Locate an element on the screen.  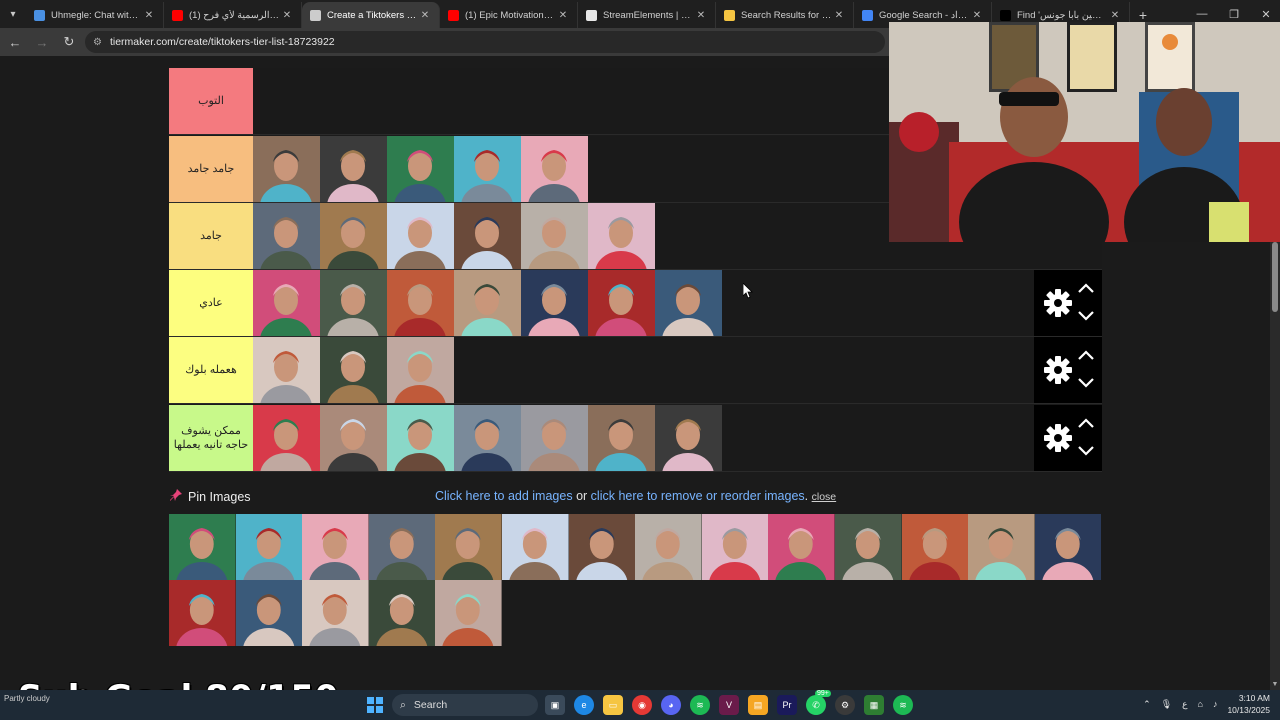
file-explorer-icon: ▭ is located at coordinates (613, 705).